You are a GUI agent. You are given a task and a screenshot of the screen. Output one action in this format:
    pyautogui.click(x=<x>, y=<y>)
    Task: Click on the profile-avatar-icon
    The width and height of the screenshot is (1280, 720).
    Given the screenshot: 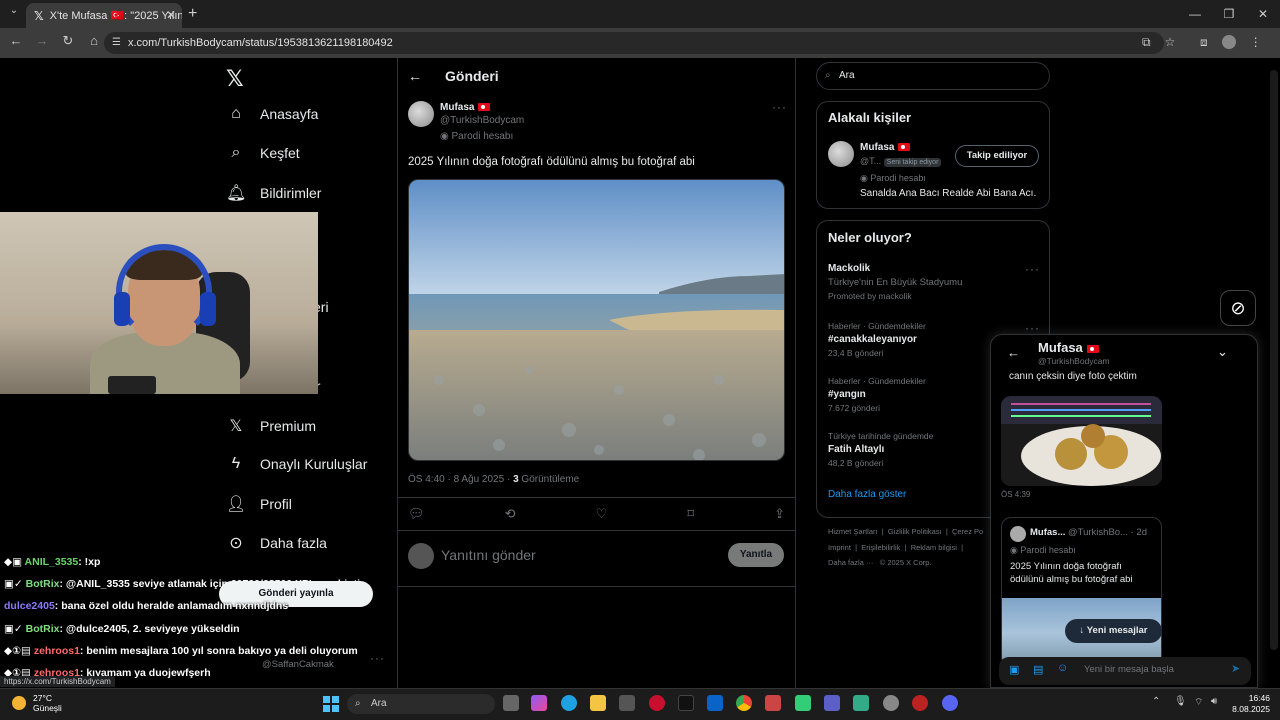 What is the action you would take?
    pyautogui.click(x=1228, y=42)
    